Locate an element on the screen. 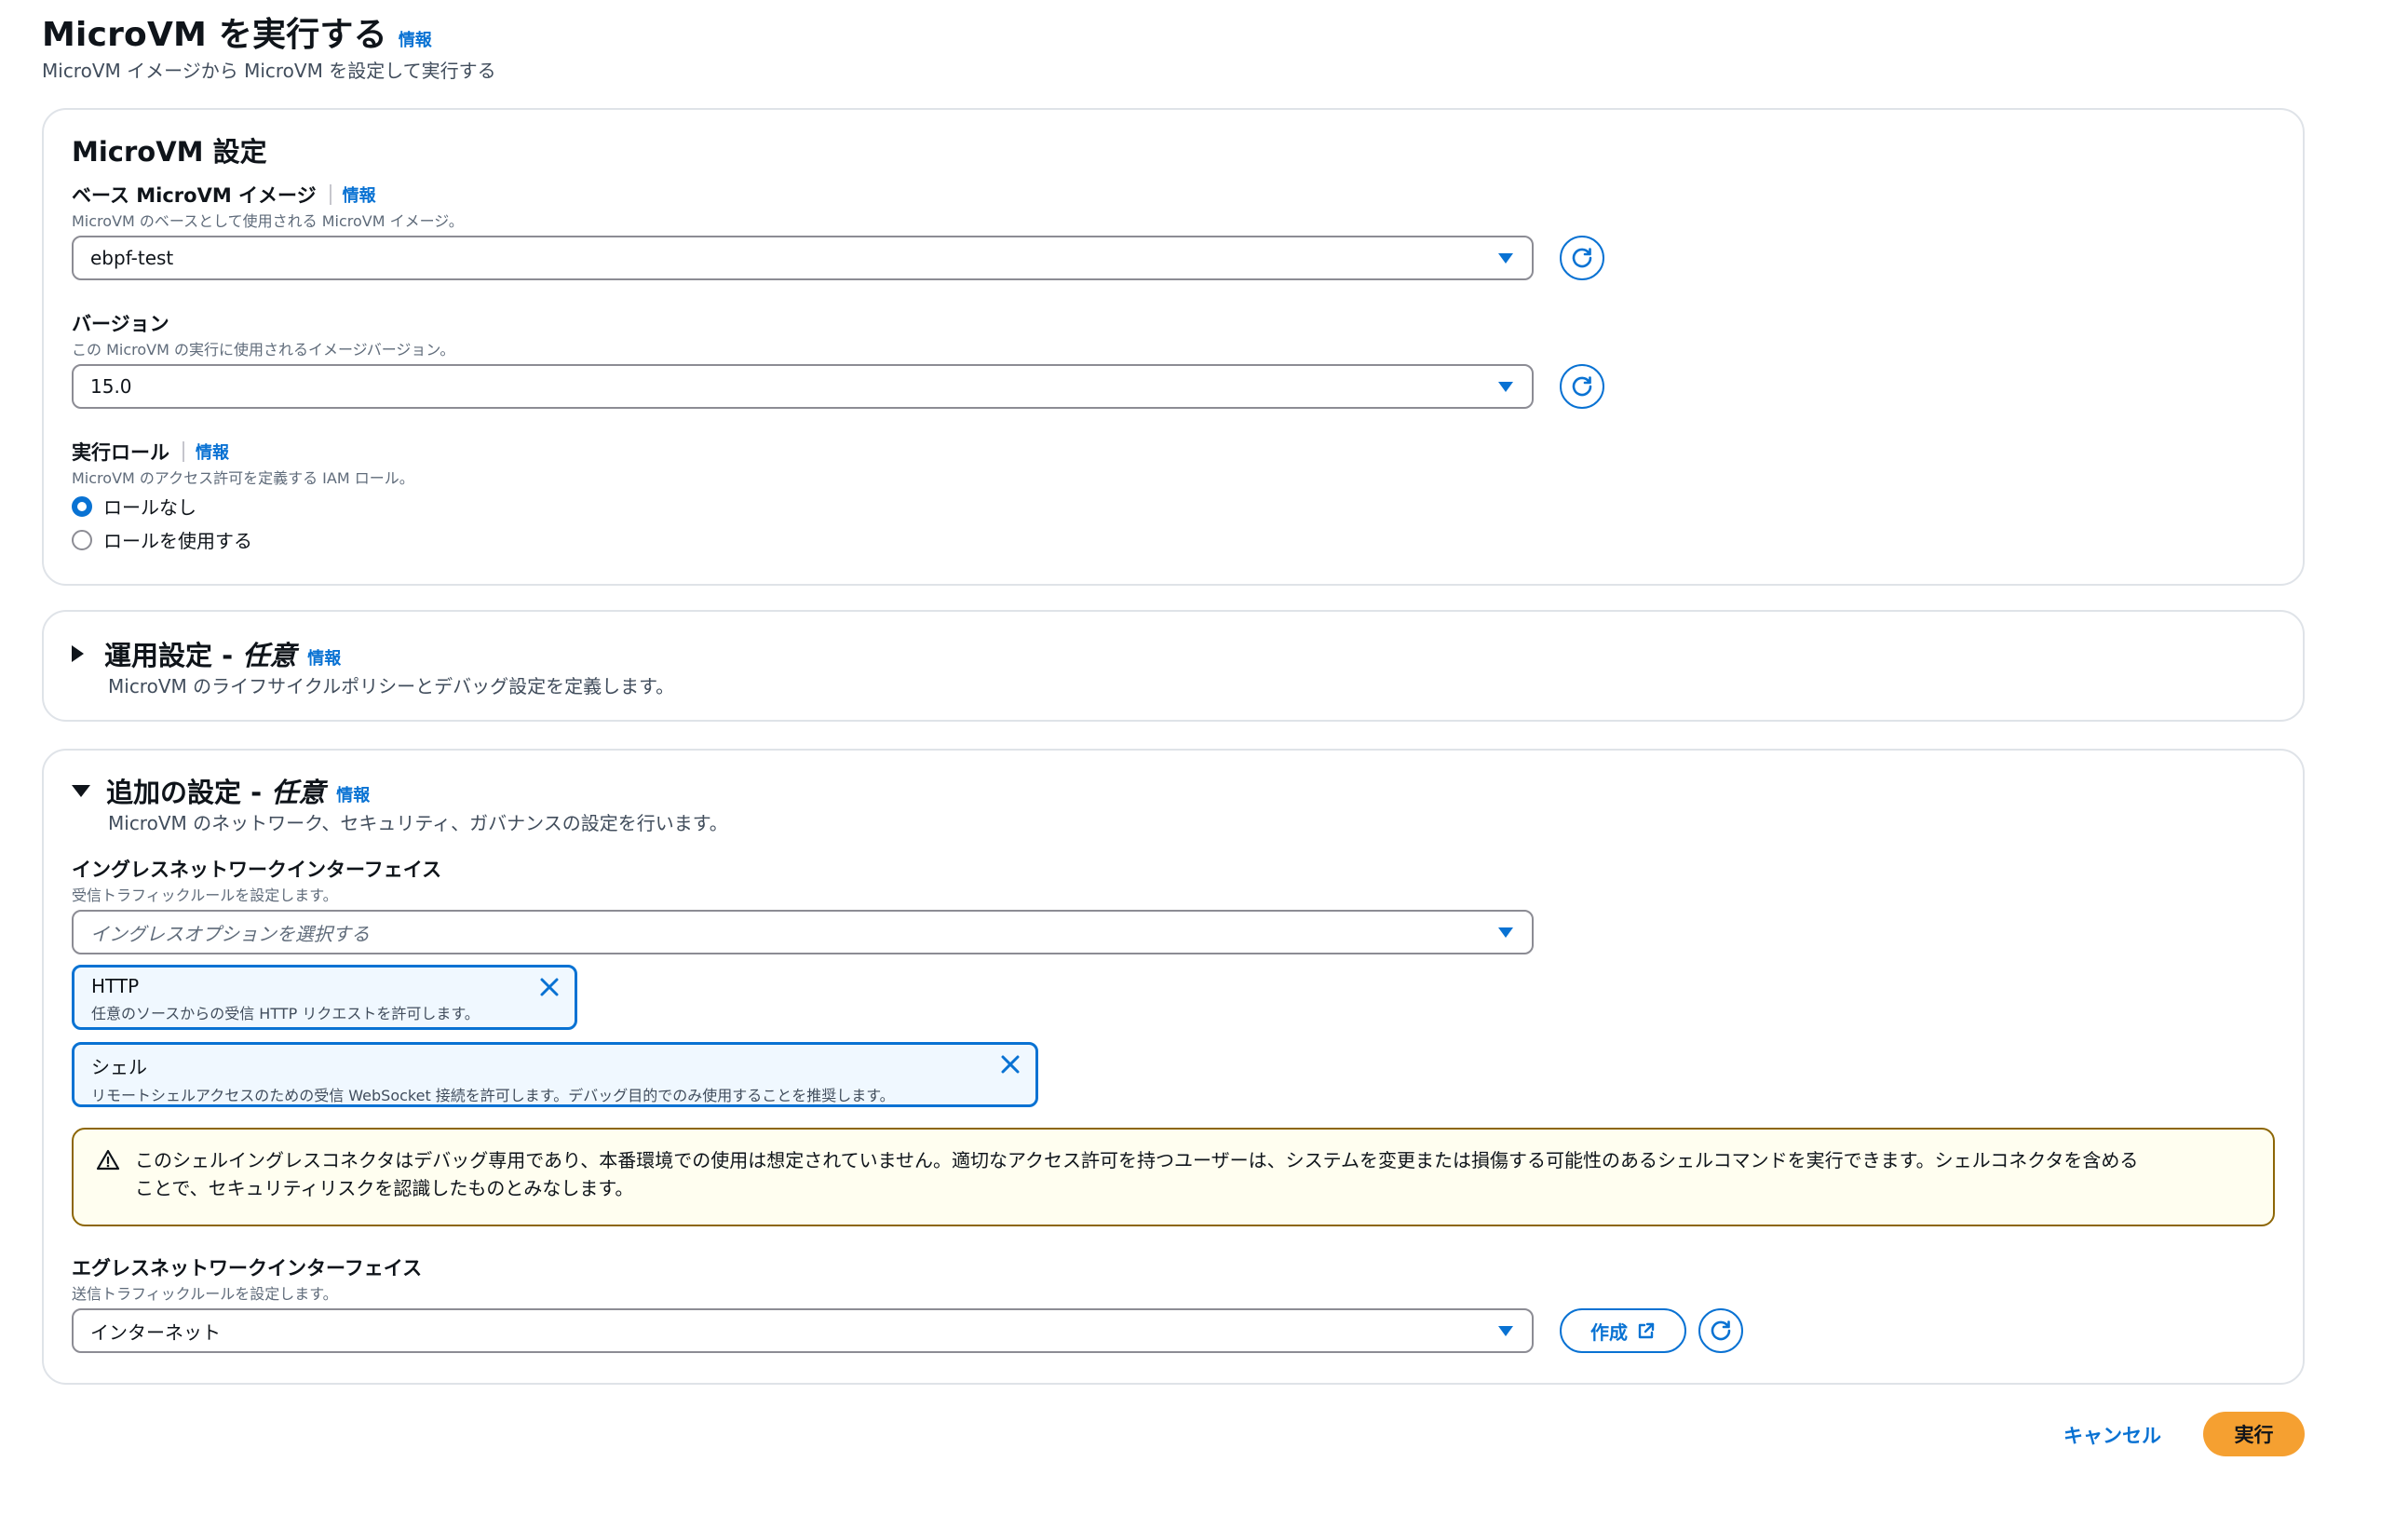 The height and width of the screenshot is (1516, 2408). radio-no-role: ロールなし is located at coordinates (134, 506).